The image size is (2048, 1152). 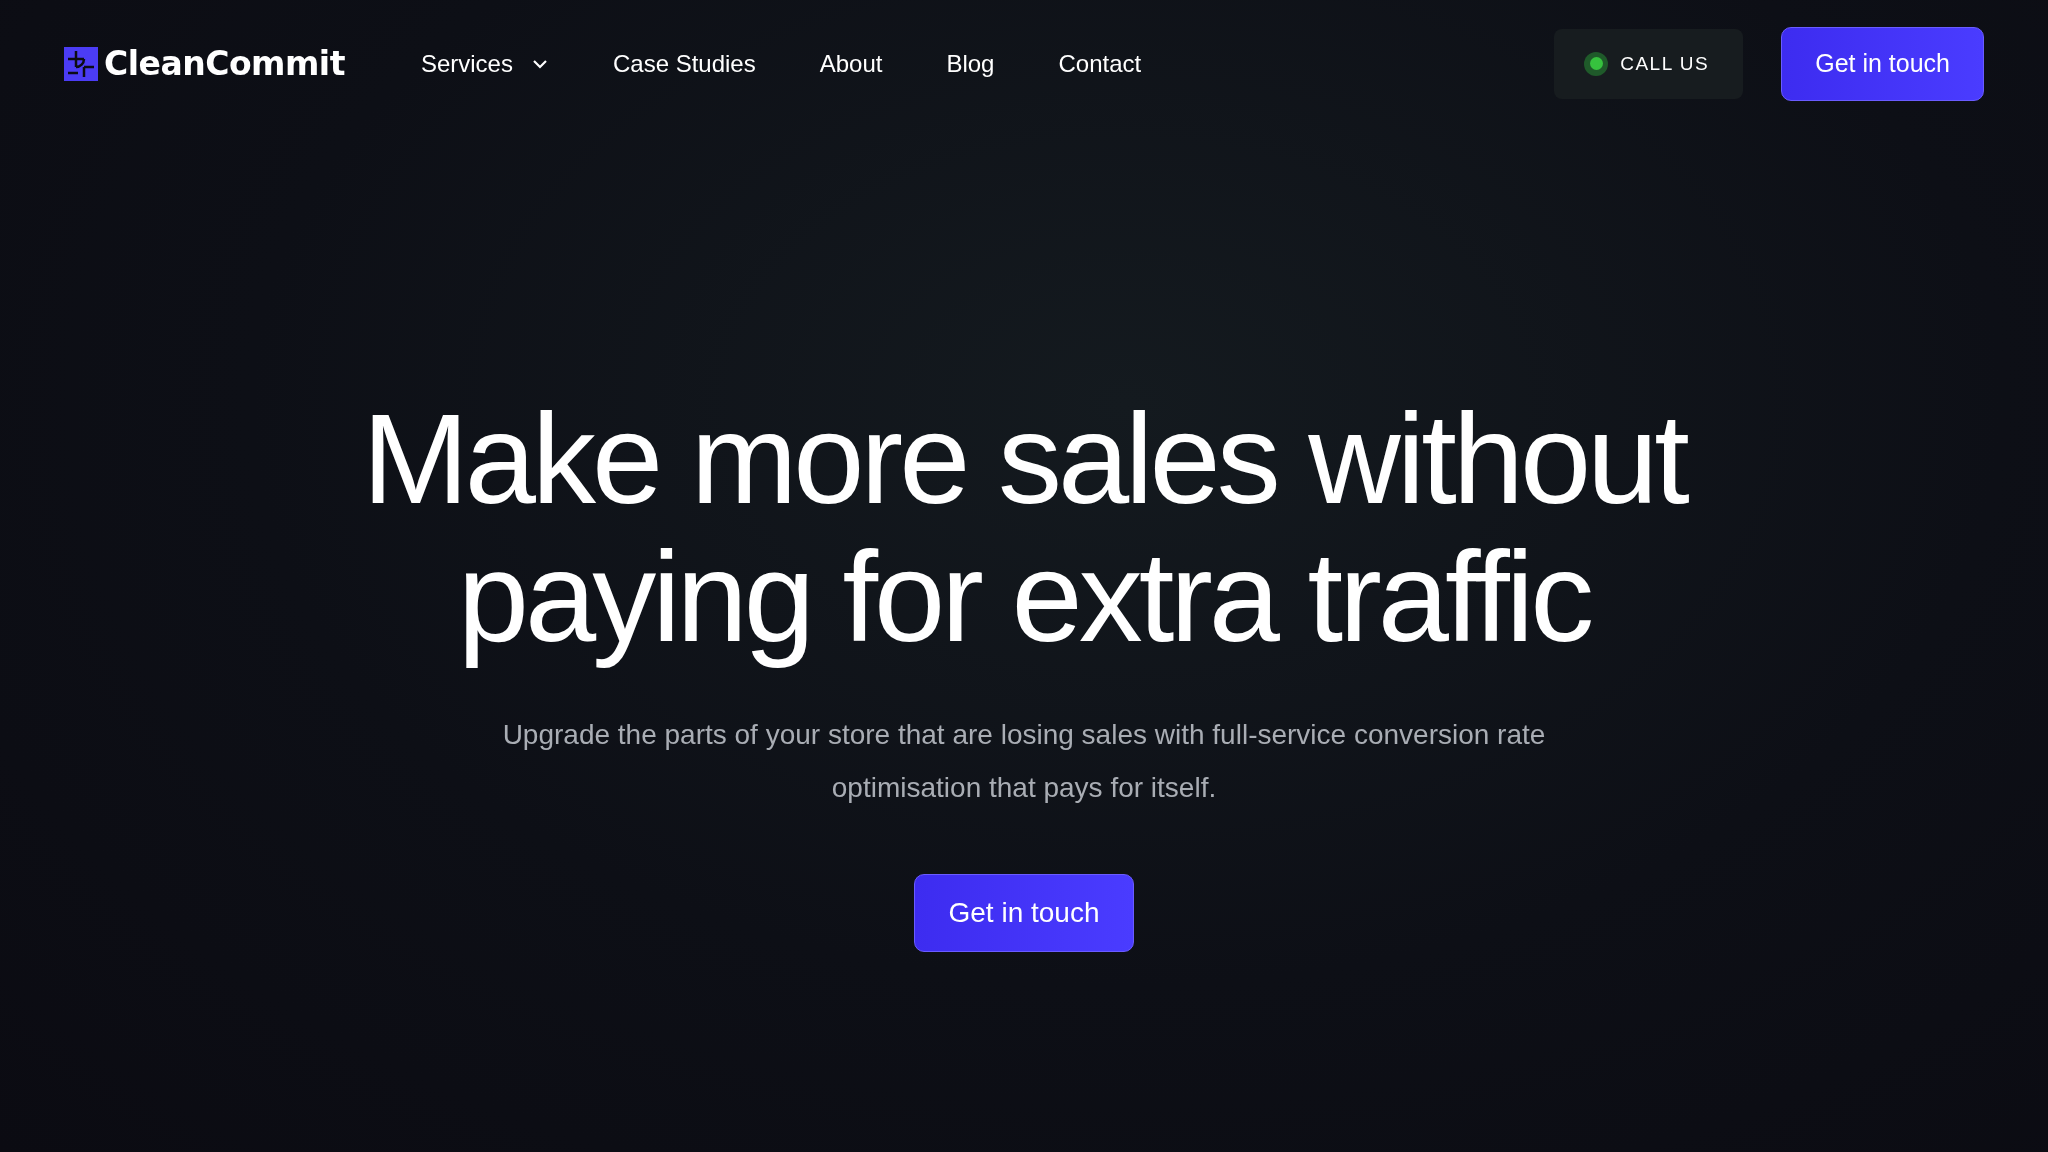 What do you see at coordinates (1024, 761) in the screenshot?
I see `hero-subtitle: Upgrade the parts of your store that are losing sales with full-service conversion rate optimisation that pays for itself.` at bounding box center [1024, 761].